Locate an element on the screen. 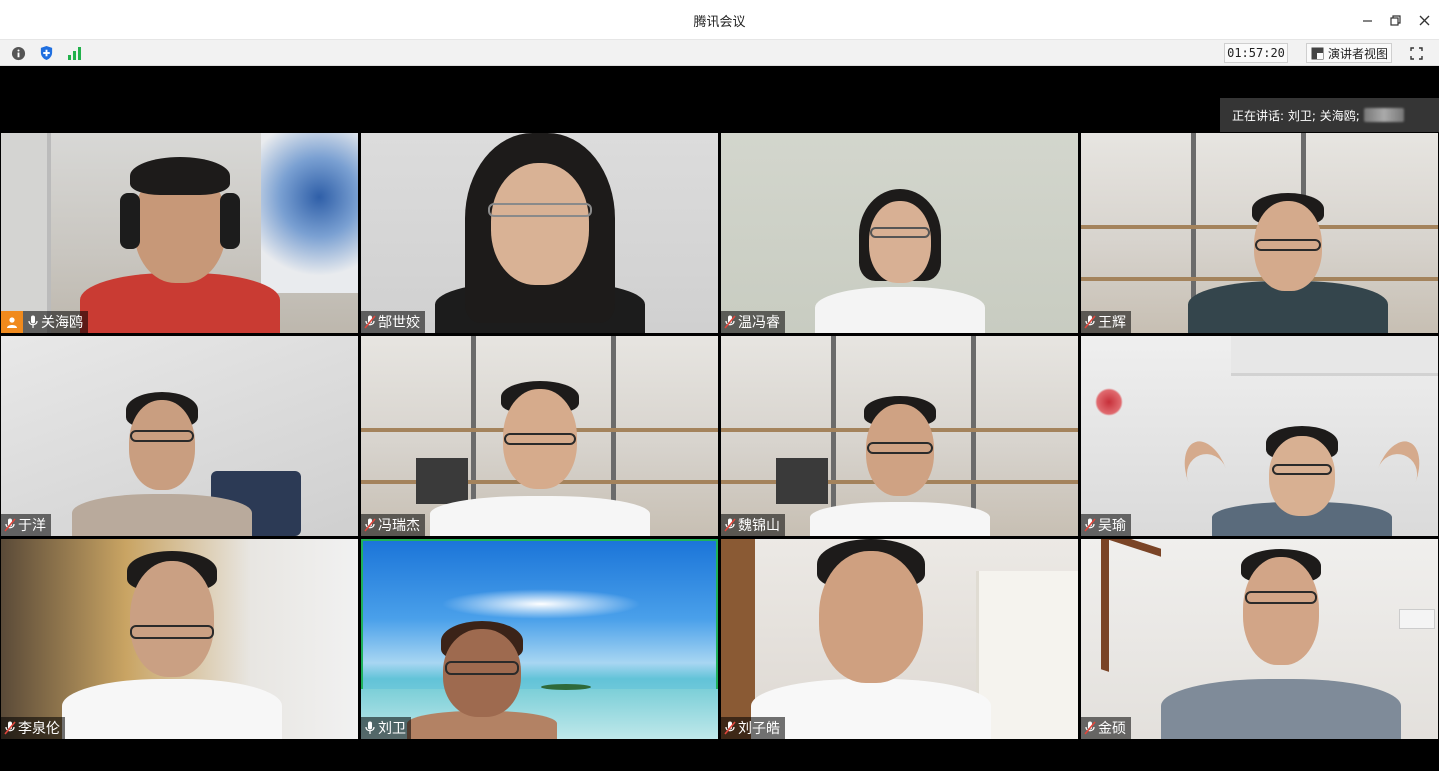  security-button is located at coordinates (46, 53).